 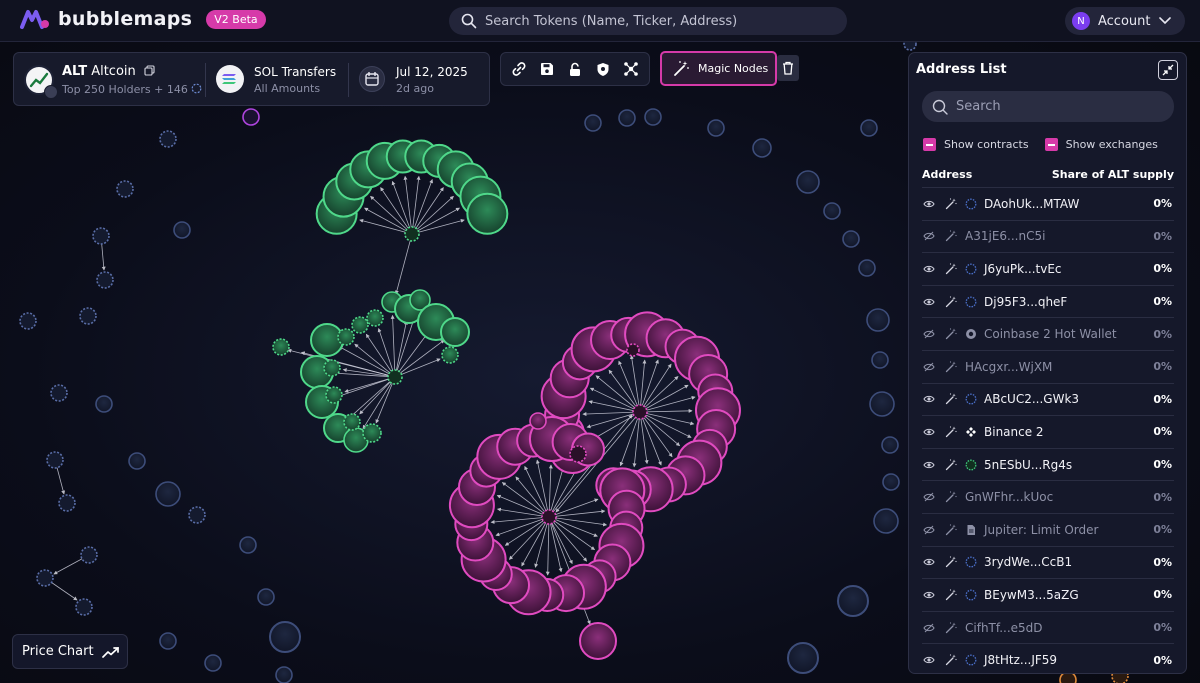 I want to click on address-row: A31jE6...nC5i 0%, so click(x=1048, y=236).